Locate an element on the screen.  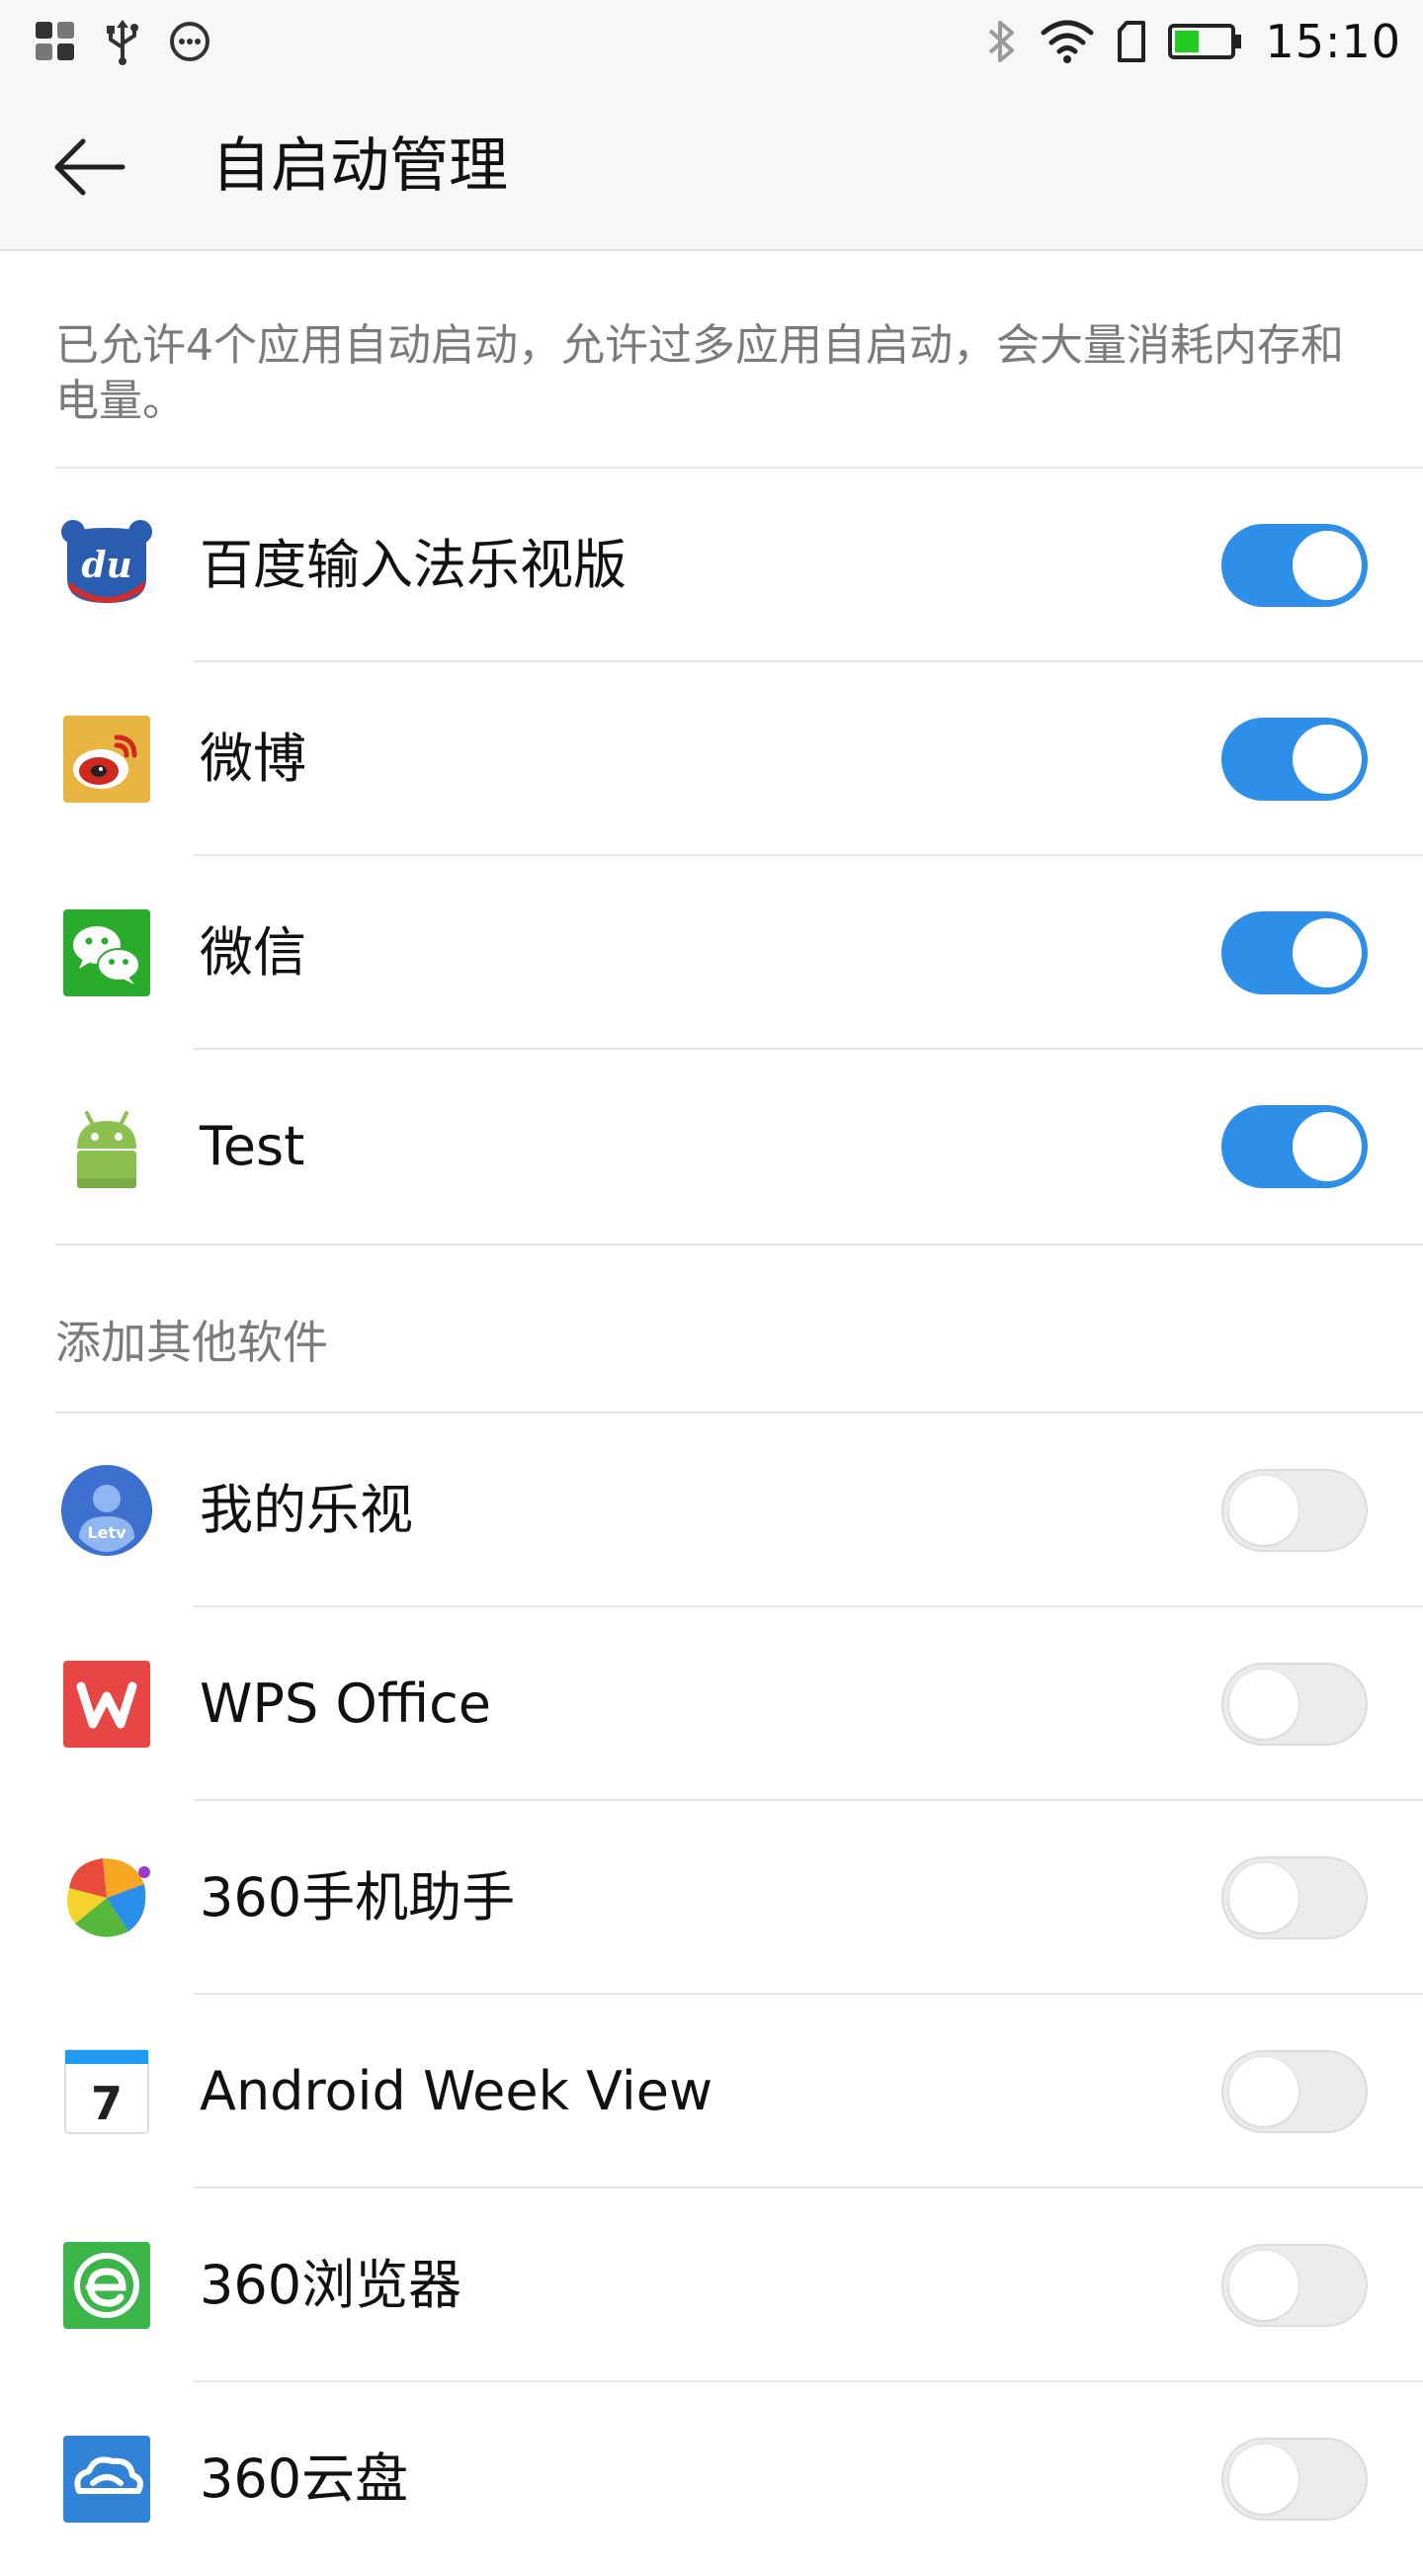
app-name: 百度输入法乐视版 is located at coordinates (413, 565).